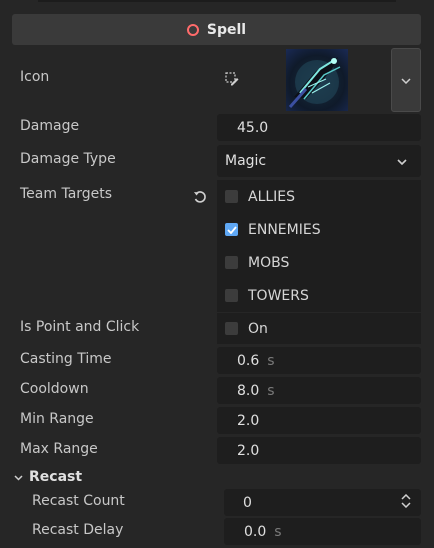 The width and height of the screenshot is (434, 548). What do you see at coordinates (319, 450) in the screenshot?
I see `max-range-input: 2.0` at bounding box center [319, 450].